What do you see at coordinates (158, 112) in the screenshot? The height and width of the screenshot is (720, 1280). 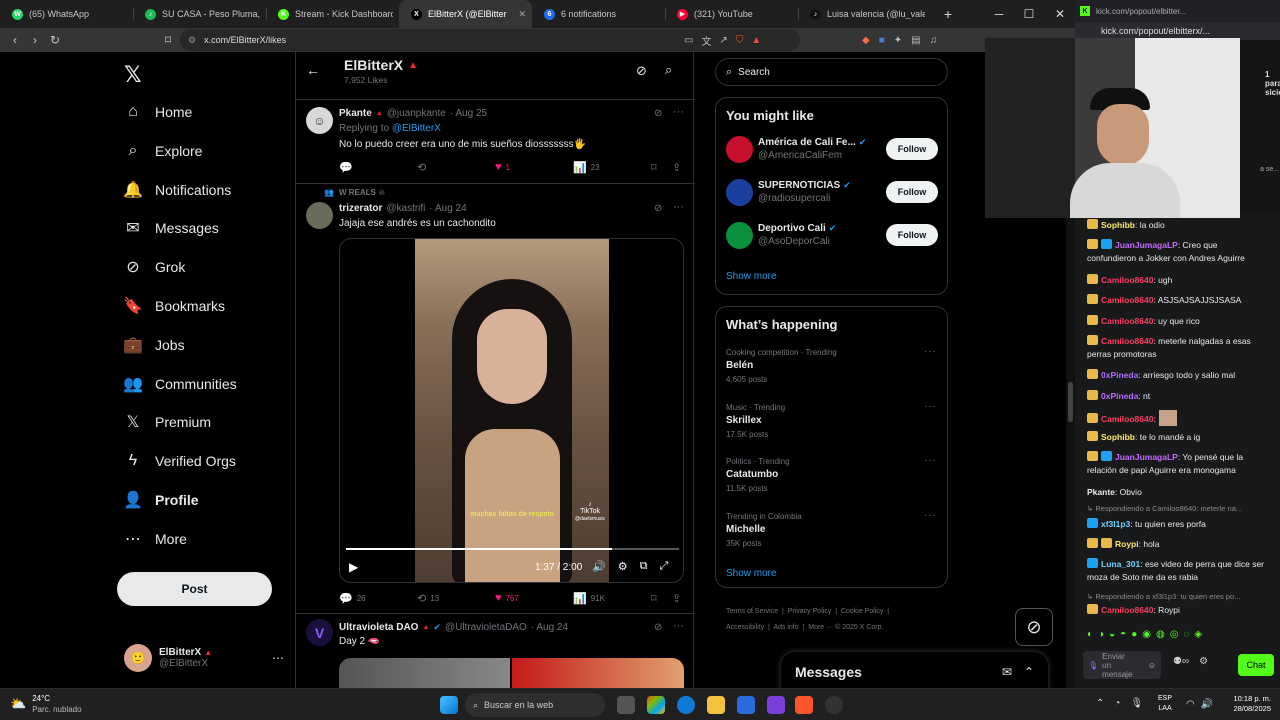 I see `sidebar-item-home: ⌂ Home` at bounding box center [158, 112].